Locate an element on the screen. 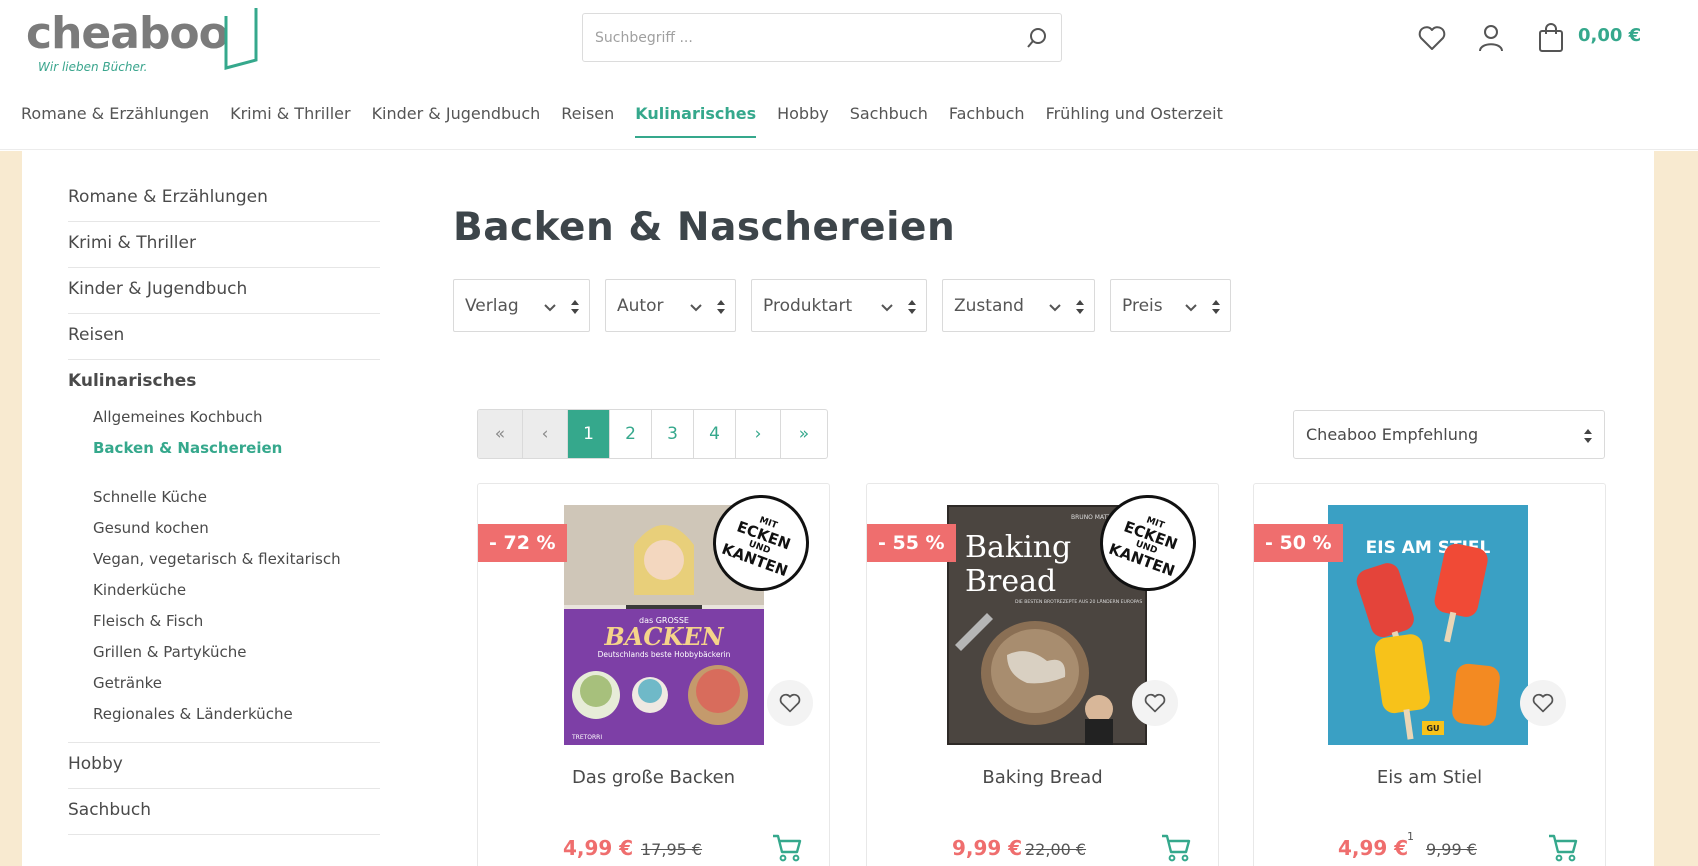 This screenshot has height=866, width=1698. search-button is located at coordinates (1037, 38).